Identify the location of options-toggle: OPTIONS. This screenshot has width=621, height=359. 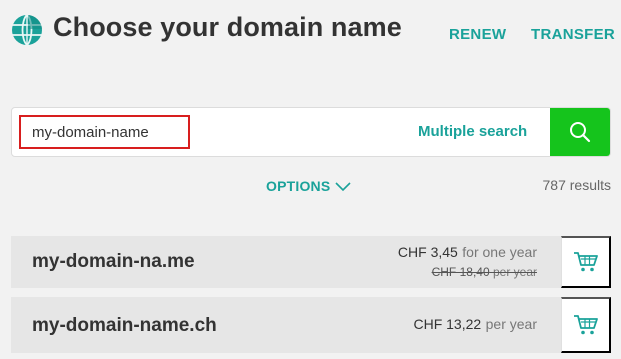
(309, 186).